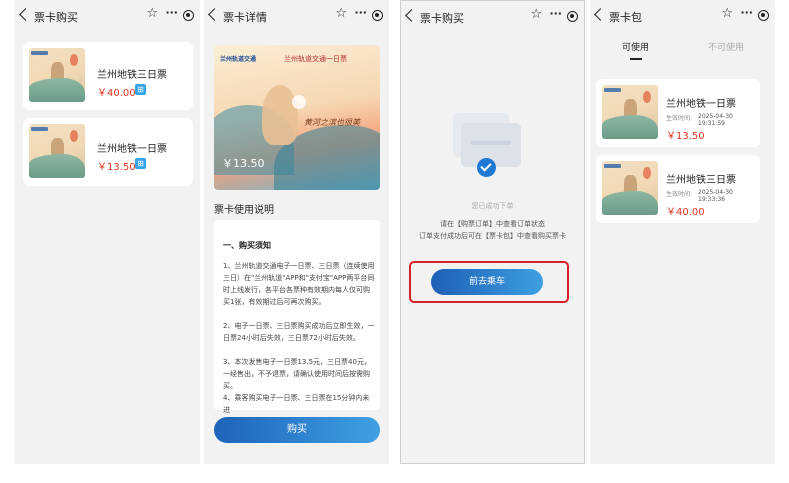  Describe the element at coordinates (715, 120) in the screenshot. I see `effective-time: 2025-04-30 19:31:59` at that location.